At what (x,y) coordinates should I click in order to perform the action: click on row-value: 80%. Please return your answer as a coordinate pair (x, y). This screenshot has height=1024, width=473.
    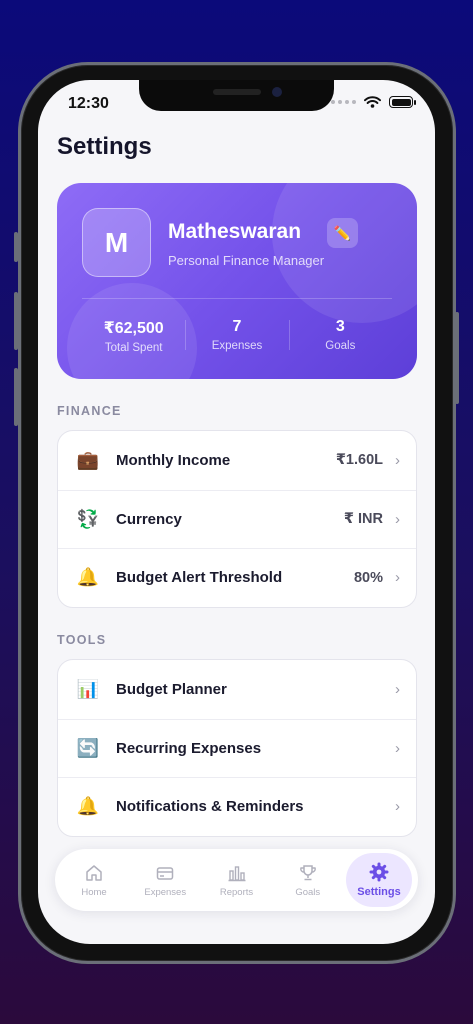
    Looking at the image, I should click on (368, 577).